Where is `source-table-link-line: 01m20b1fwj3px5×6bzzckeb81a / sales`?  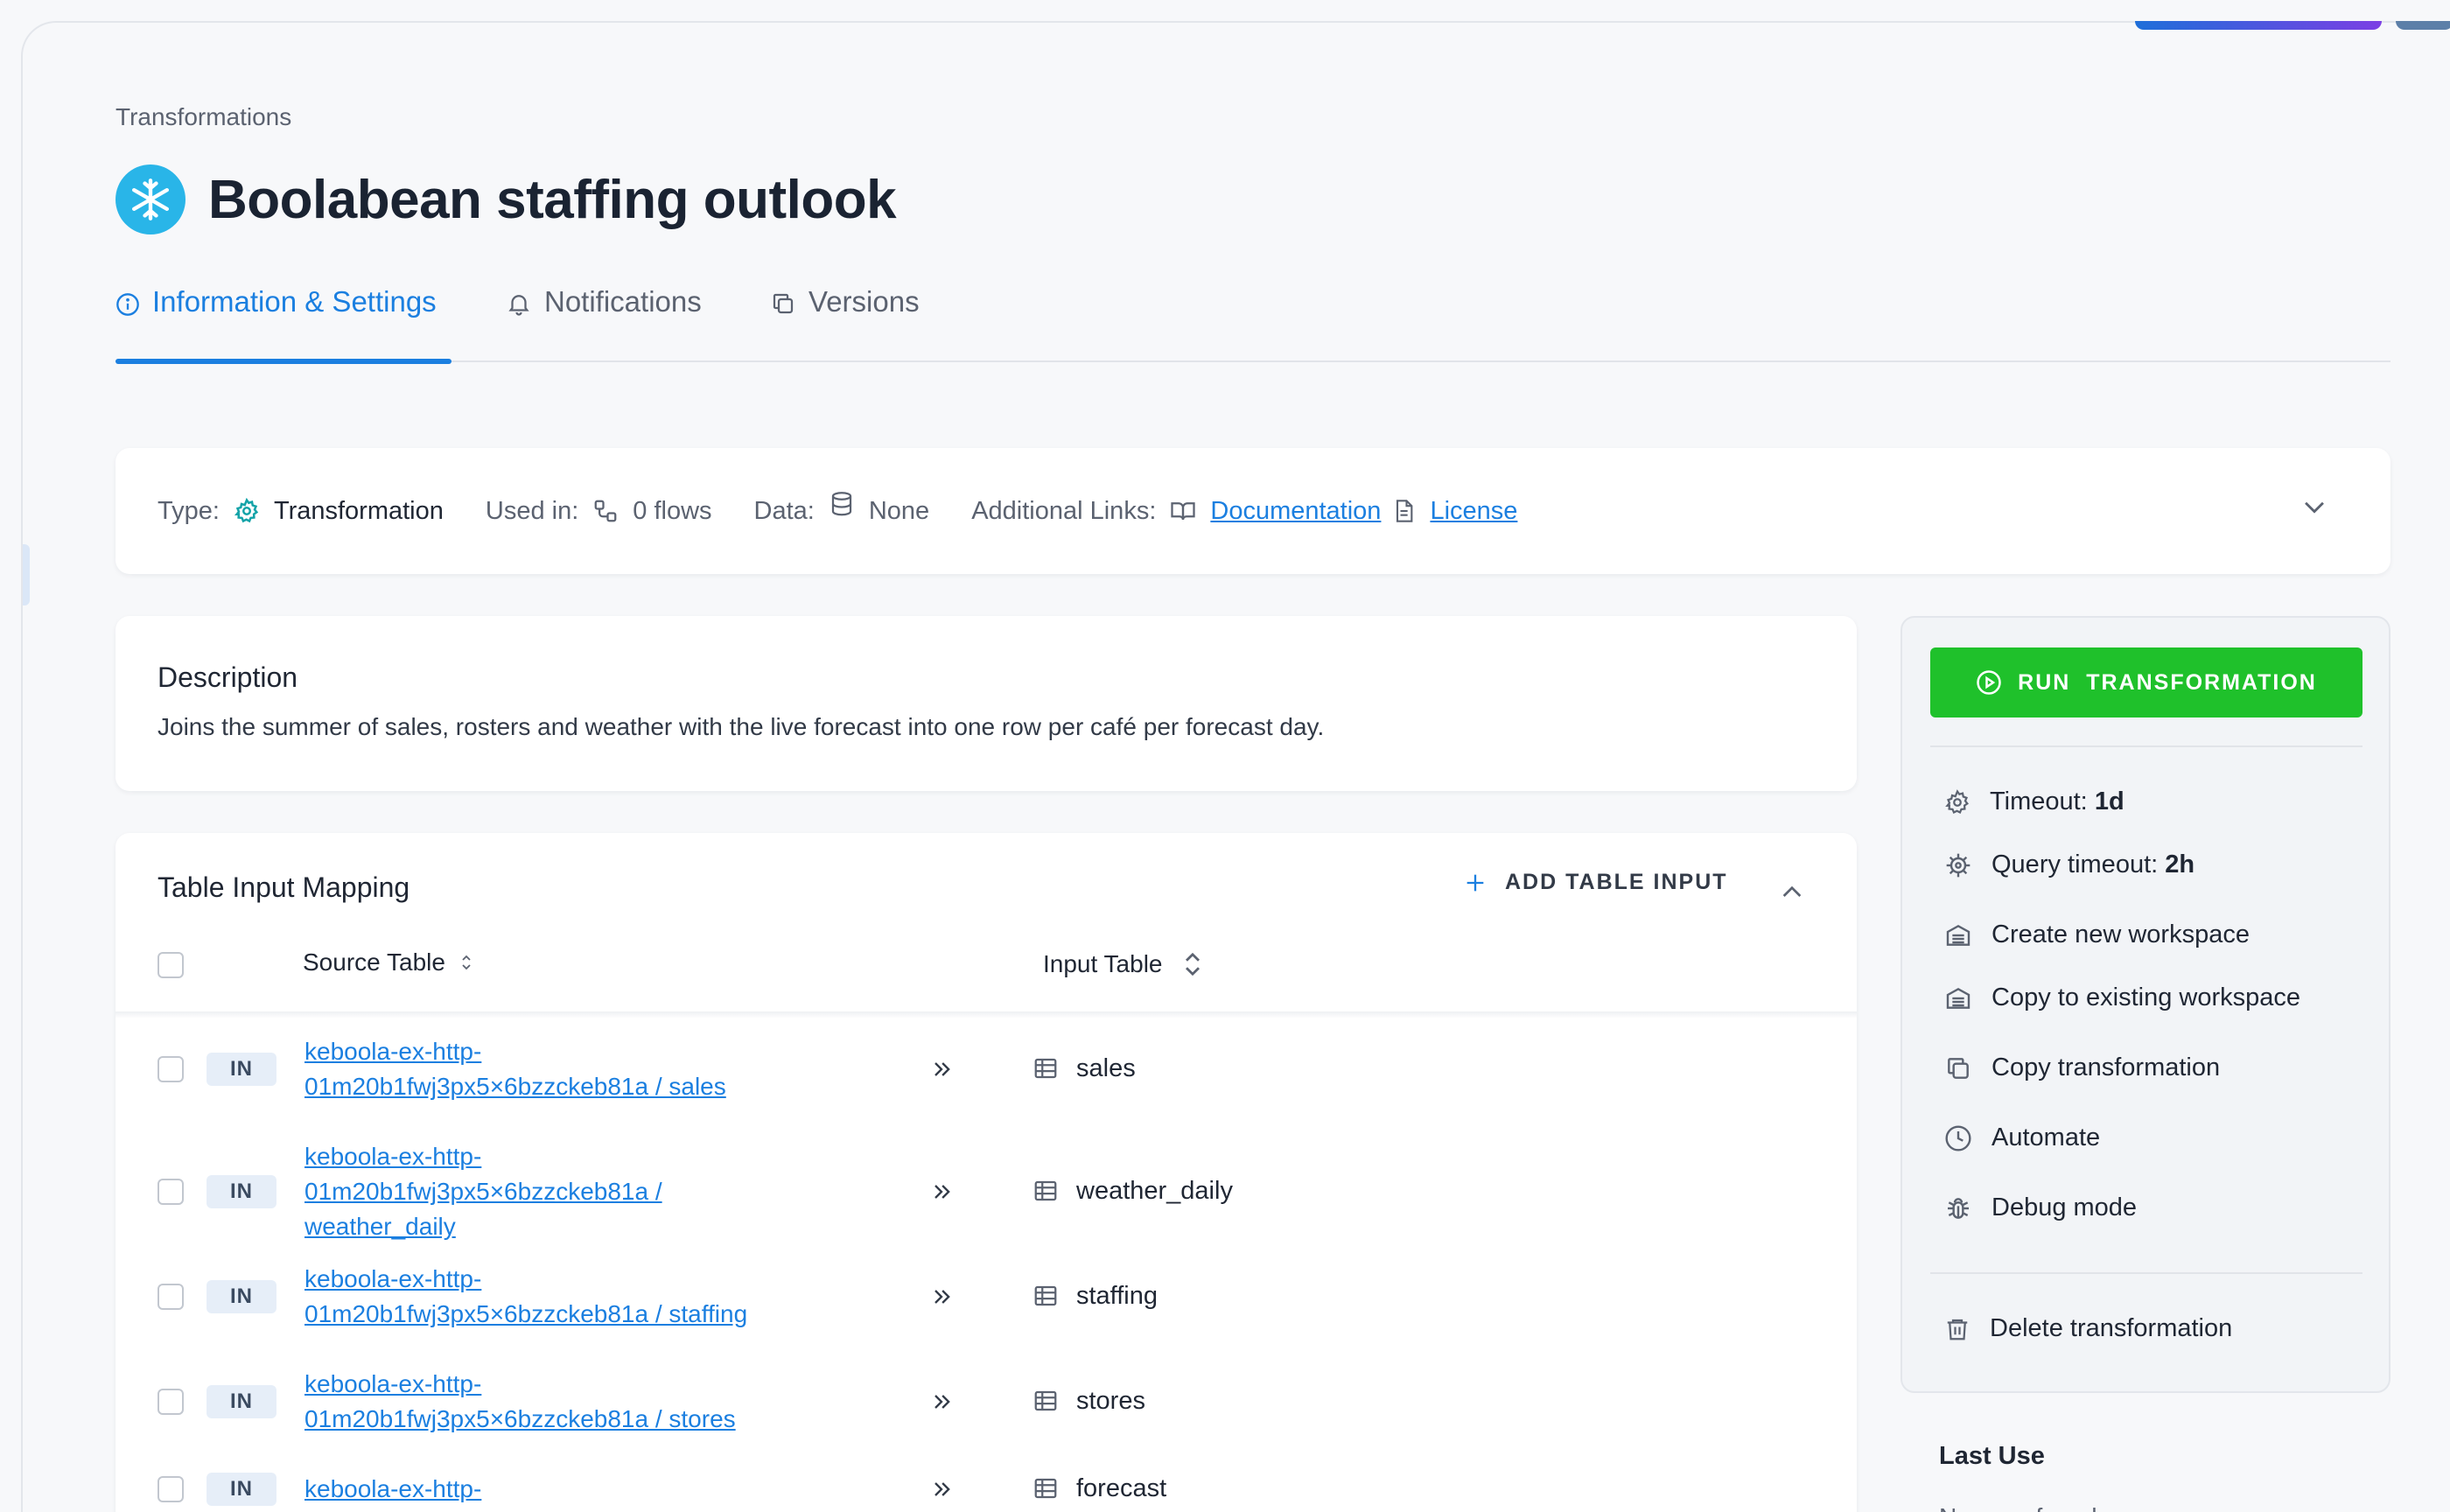 source-table-link-line: 01m20b1fwj3px5×6bzzckeb81a / sales is located at coordinates (515, 1086).